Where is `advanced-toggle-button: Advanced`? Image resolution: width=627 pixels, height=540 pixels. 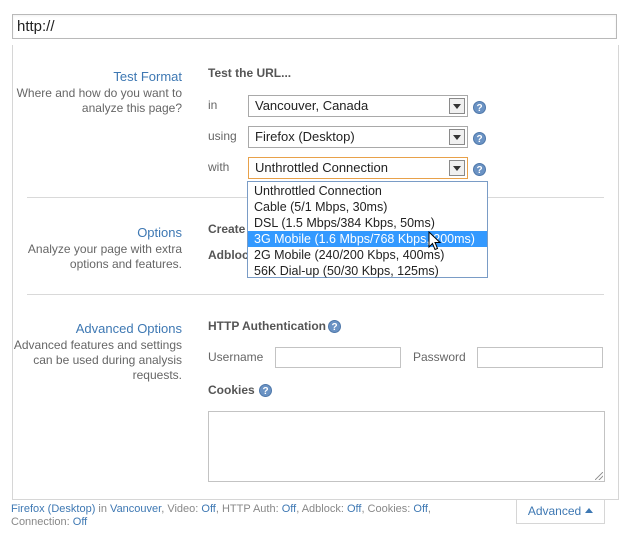 advanced-toggle-button: Advanced is located at coordinates (560, 512).